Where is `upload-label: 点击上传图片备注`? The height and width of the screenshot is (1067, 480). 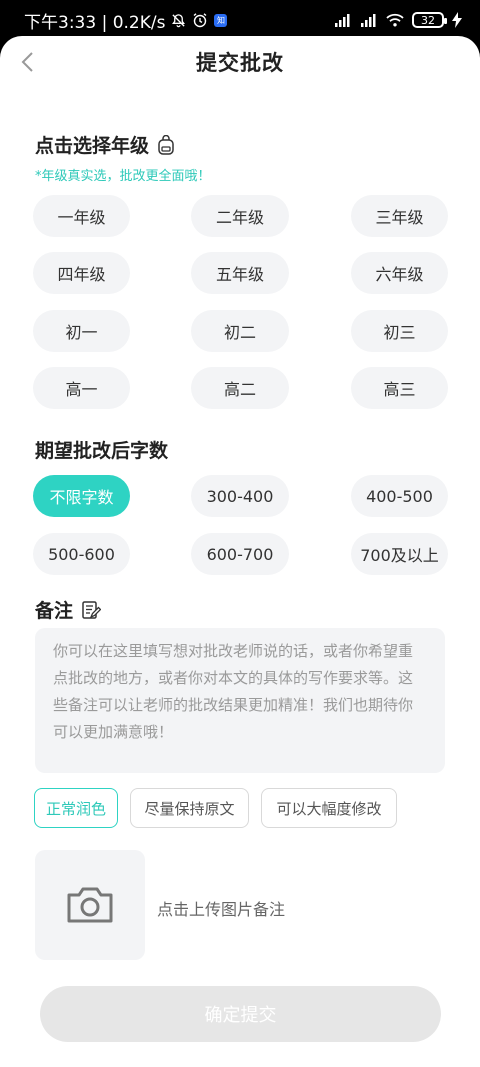
upload-label: 点击上传图片备注 is located at coordinates (221, 909).